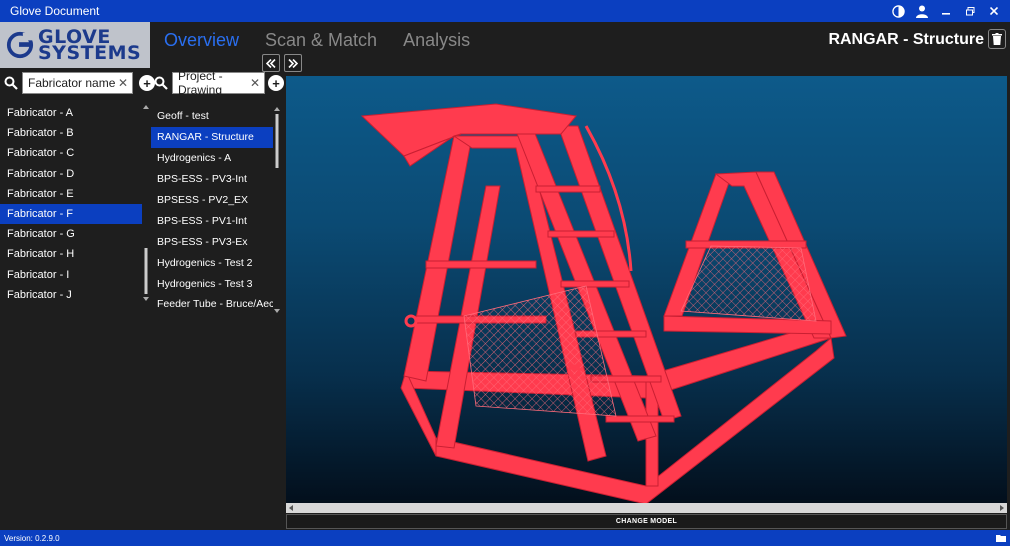 The height and width of the screenshot is (546, 1010). I want to click on user-icon, so click(922, 11).